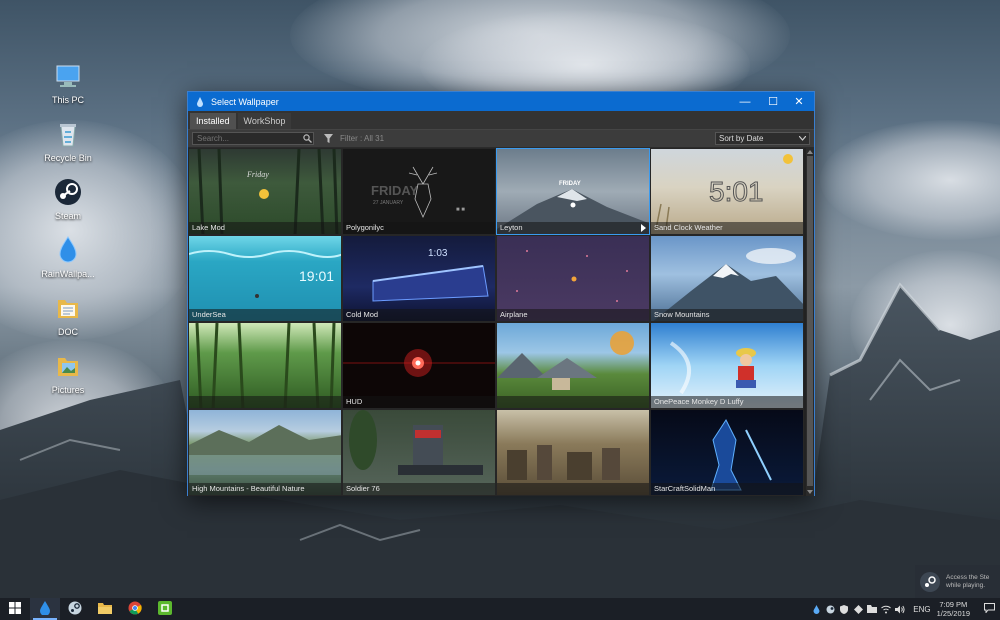  What do you see at coordinates (570, 184) in the screenshot?
I see `svg-text: FRIDAY` at bounding box center [570, 184].